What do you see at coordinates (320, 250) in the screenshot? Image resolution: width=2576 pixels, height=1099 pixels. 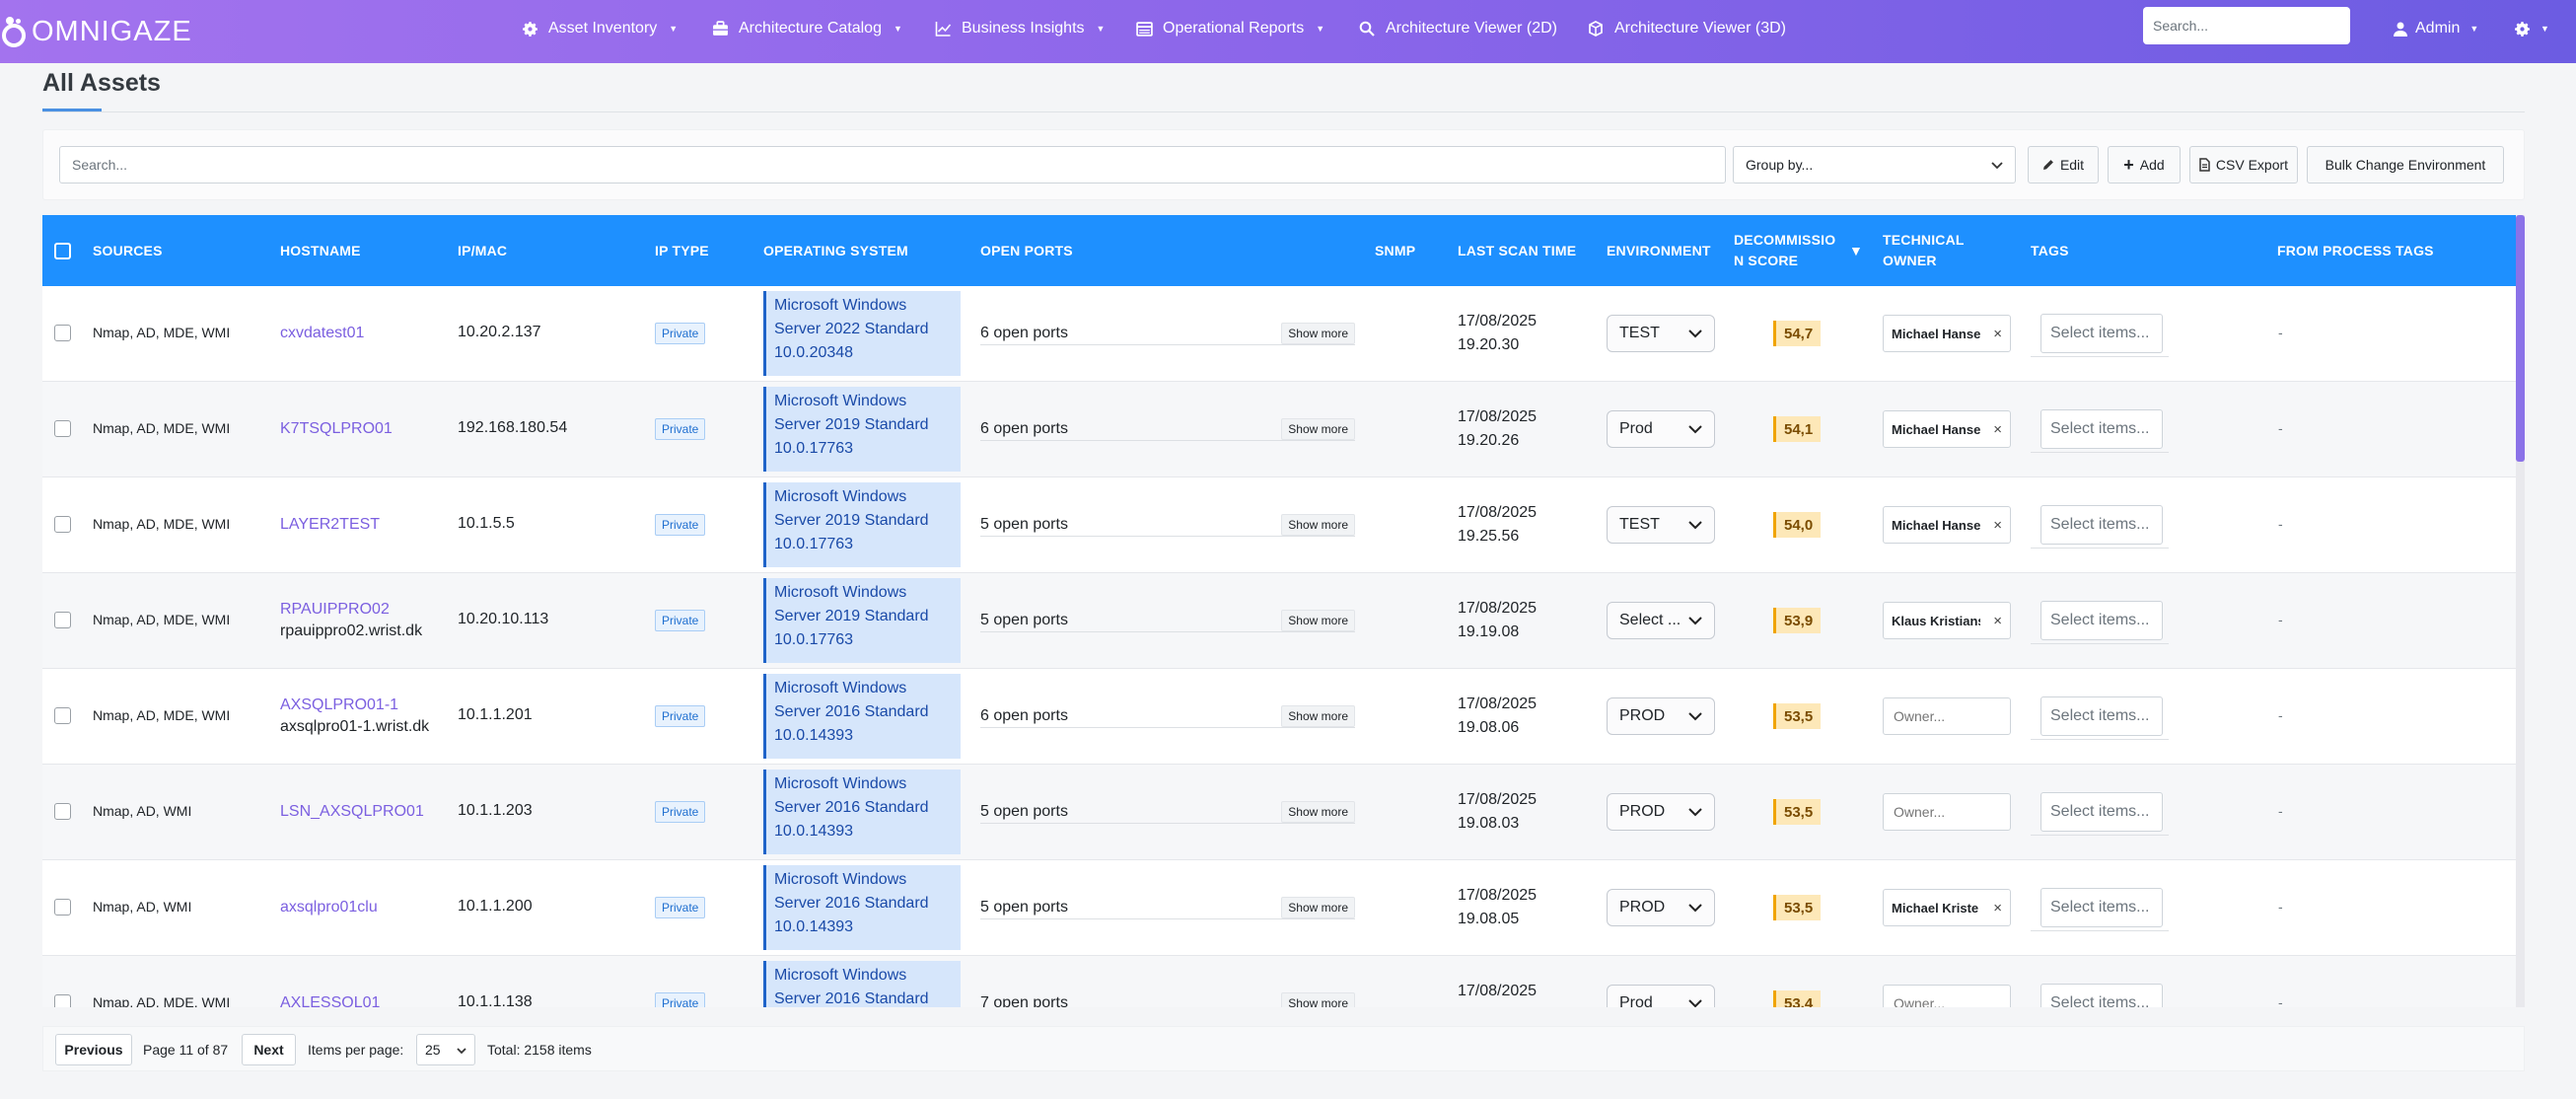 I see `header-hostname: HOSTNAME` at bounding box center [320, 250].